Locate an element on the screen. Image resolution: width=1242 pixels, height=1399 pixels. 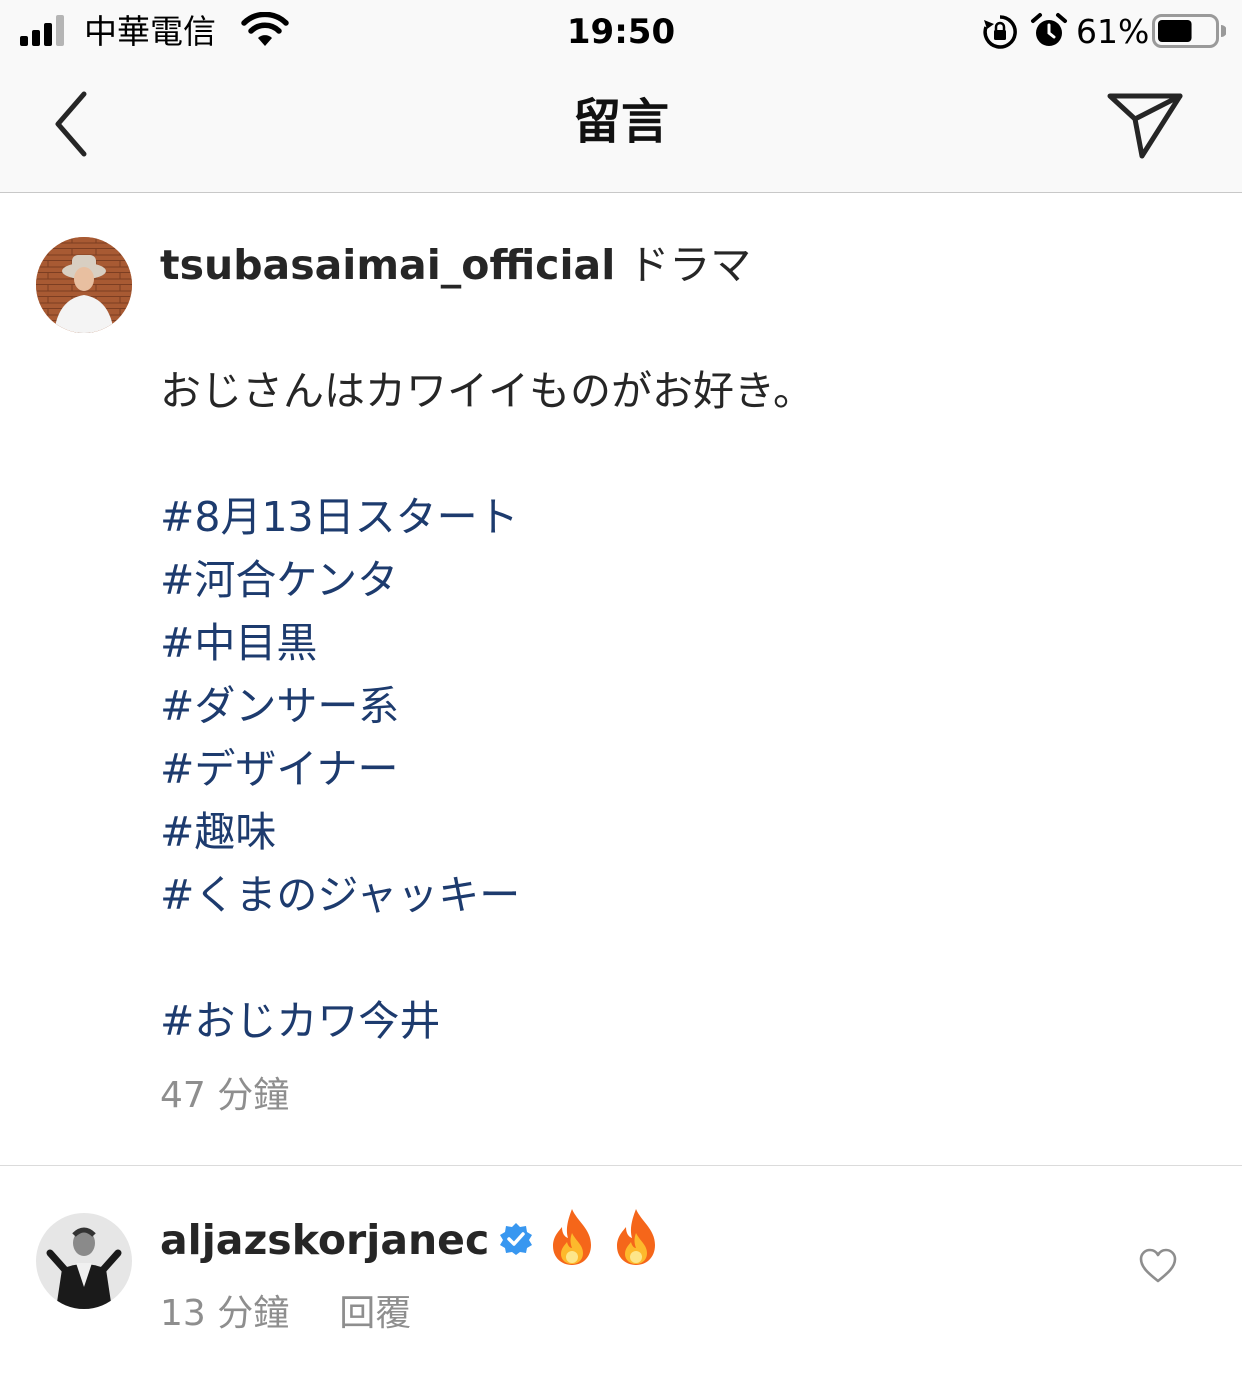
back-chevron-icon is located at coordinates (72, 124).